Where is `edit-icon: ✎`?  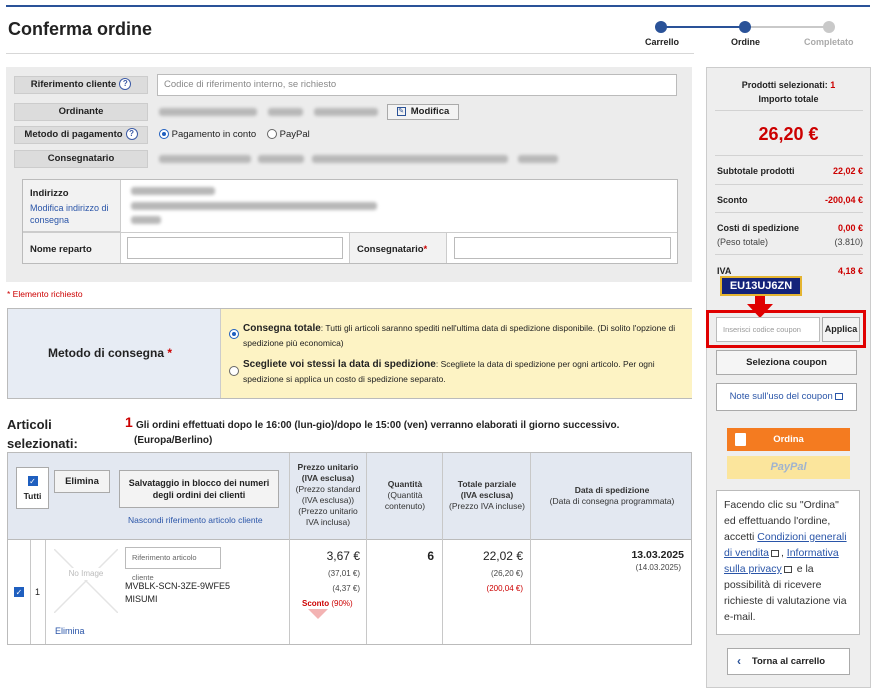
edit-icon: ✎ is located at coordinates (401, 111).